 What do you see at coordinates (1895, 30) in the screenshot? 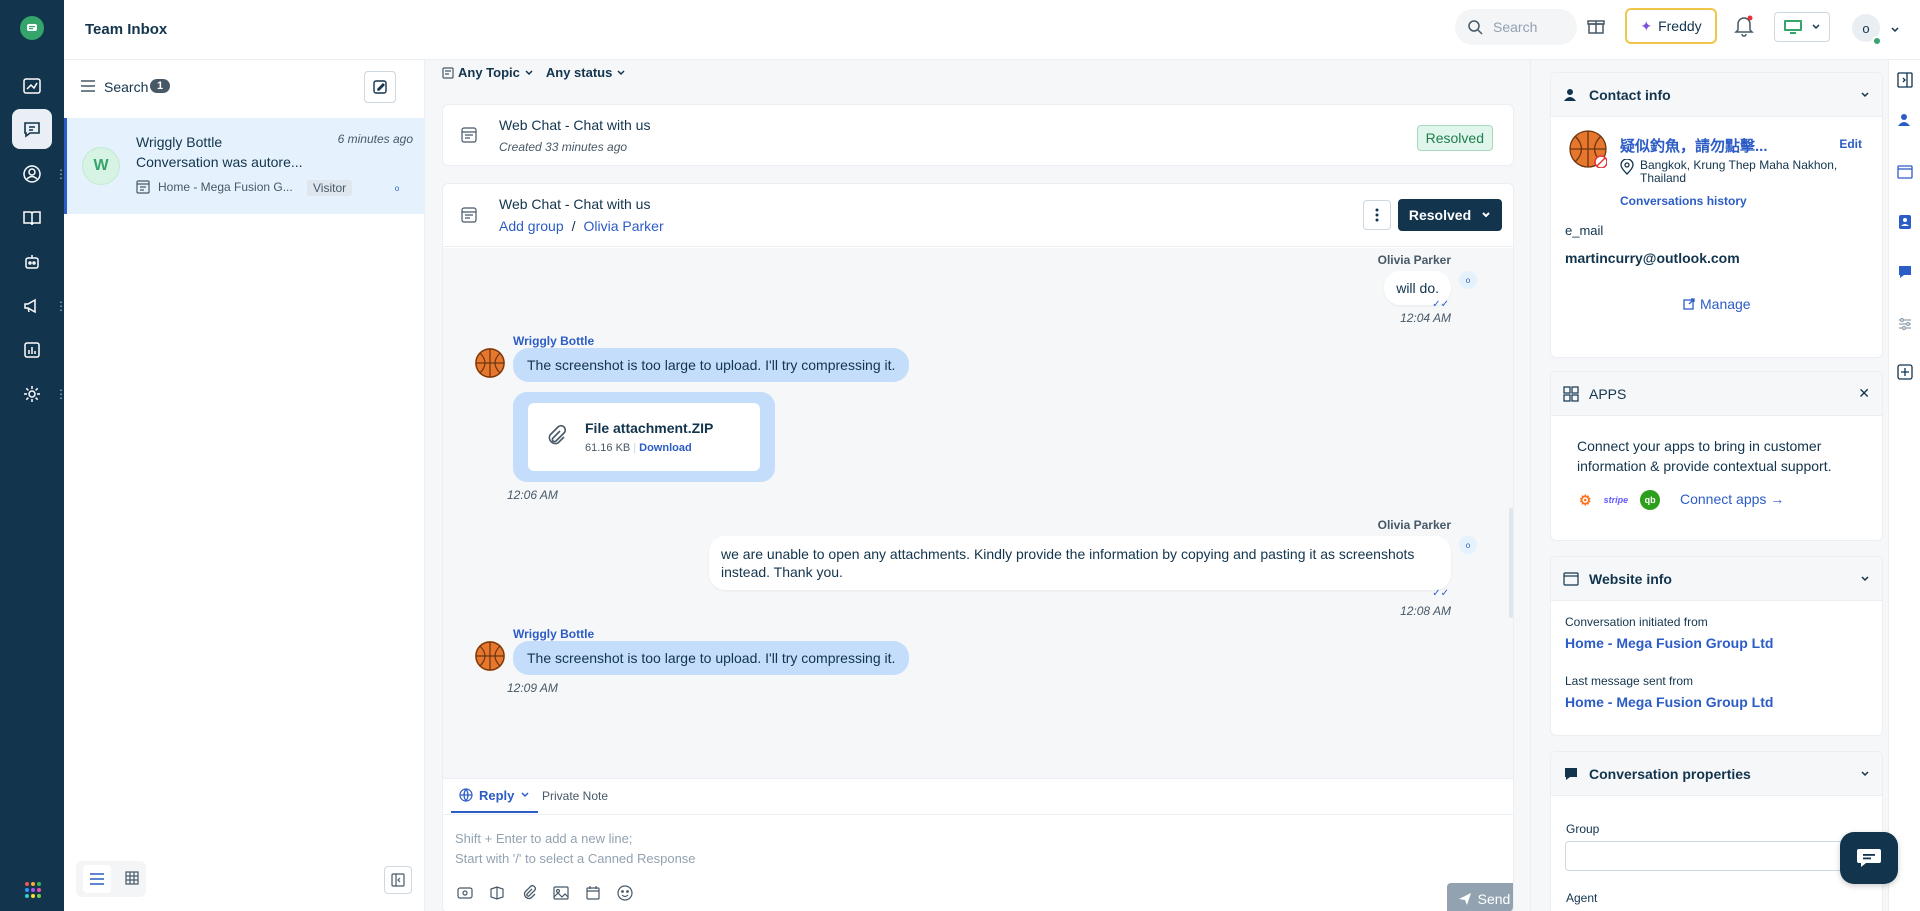
I see `user-menu-chevron-icon` at bounding box center [1895, 30].